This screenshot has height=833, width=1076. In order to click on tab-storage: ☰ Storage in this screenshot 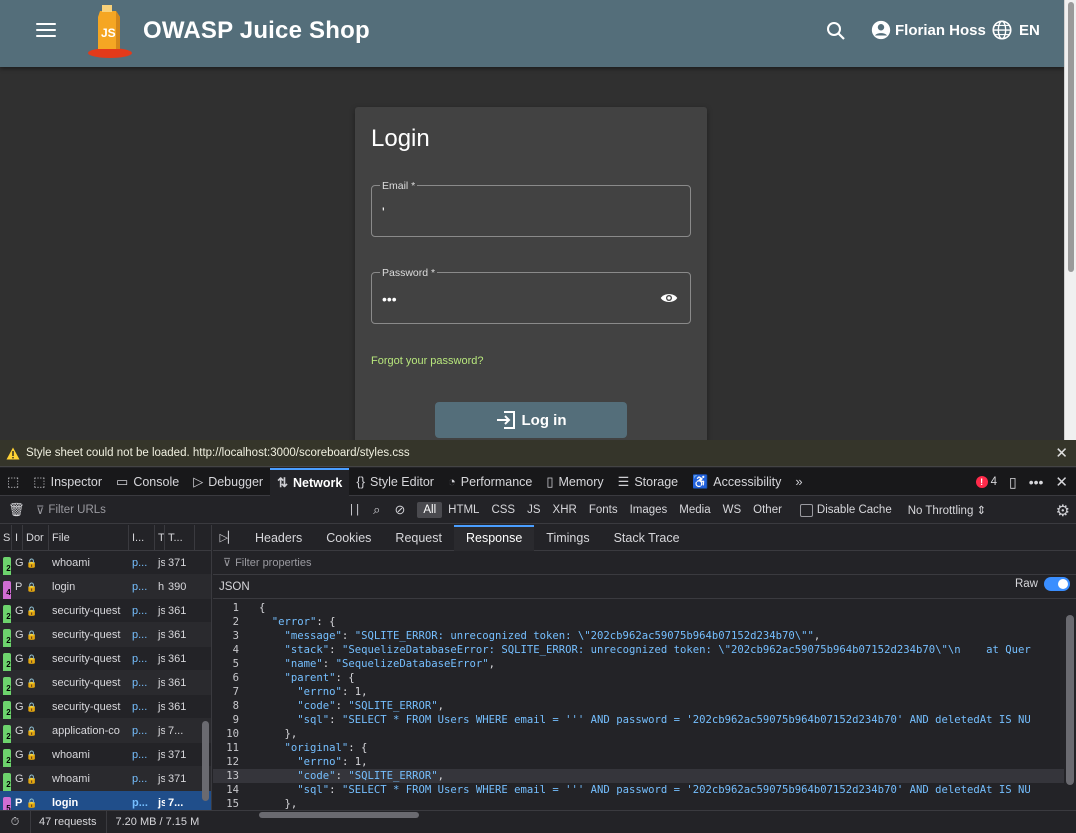, I will do `click(648, 482)`.